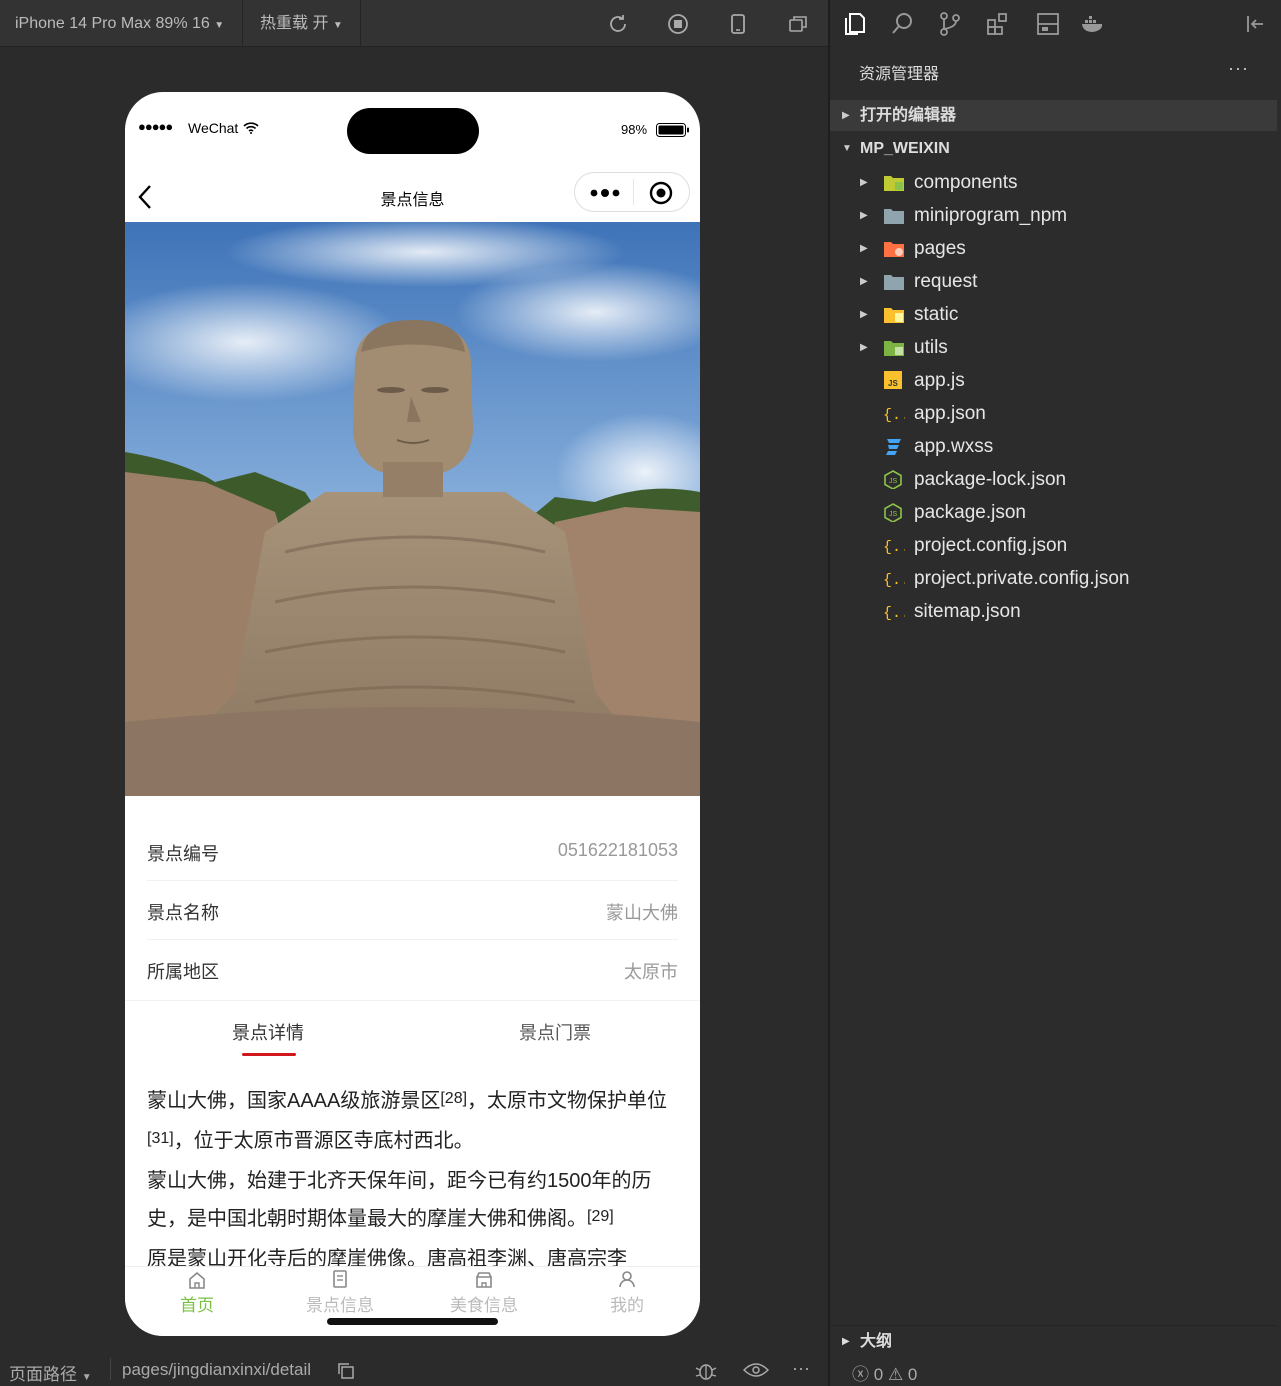 Image resolution: width=1281 pixels, height=1386 pixels. What do you see at coordinates (1053, 1340) in the screenshot?
I see `outline-section: ▶ 大纲` at bounding box center [1053, 1340].